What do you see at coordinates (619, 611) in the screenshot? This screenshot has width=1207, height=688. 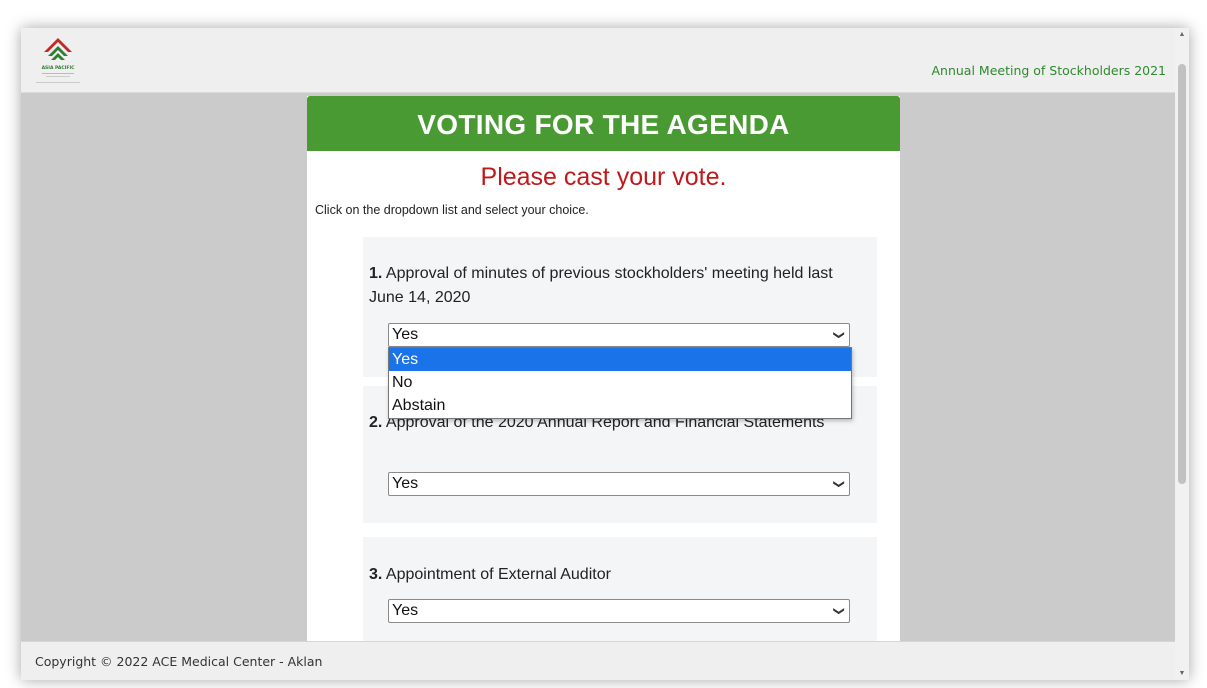 I see `vote-select-3: Yes ❮` at bounding box center [619, 611].